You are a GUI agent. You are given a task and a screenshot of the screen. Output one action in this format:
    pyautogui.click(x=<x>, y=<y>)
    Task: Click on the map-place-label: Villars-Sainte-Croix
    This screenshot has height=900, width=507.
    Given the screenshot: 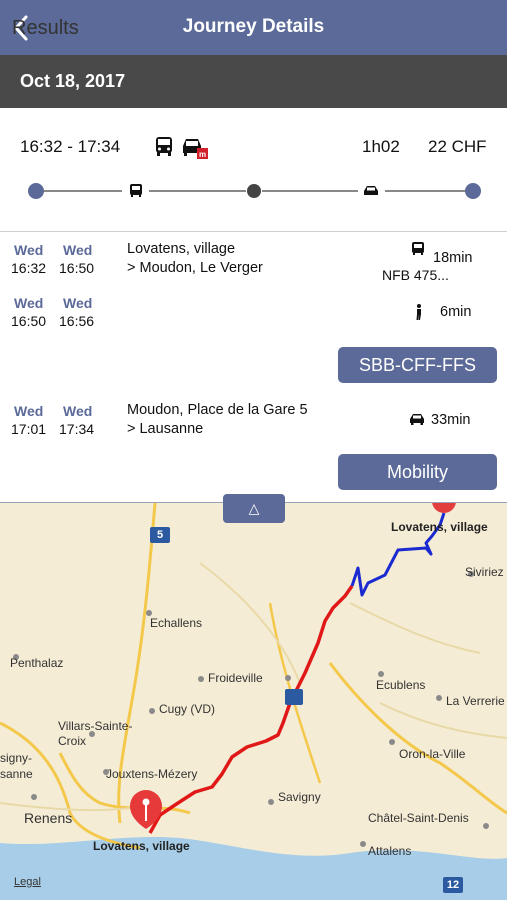 What is the action you would take?
    pyautogui.click(x=95, y=733)
    